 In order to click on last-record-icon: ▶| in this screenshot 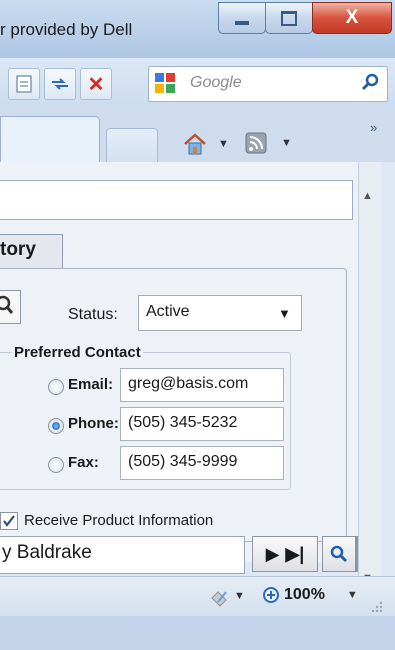, I will do `click(294, 554)`.